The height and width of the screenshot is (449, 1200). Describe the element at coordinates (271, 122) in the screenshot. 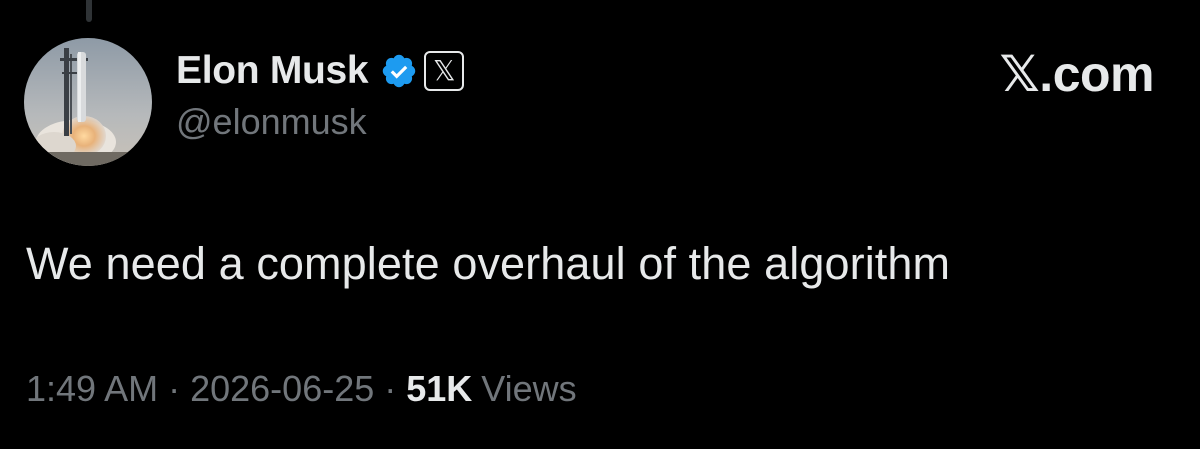

I see `author-handle: @elonmusk` at that location.